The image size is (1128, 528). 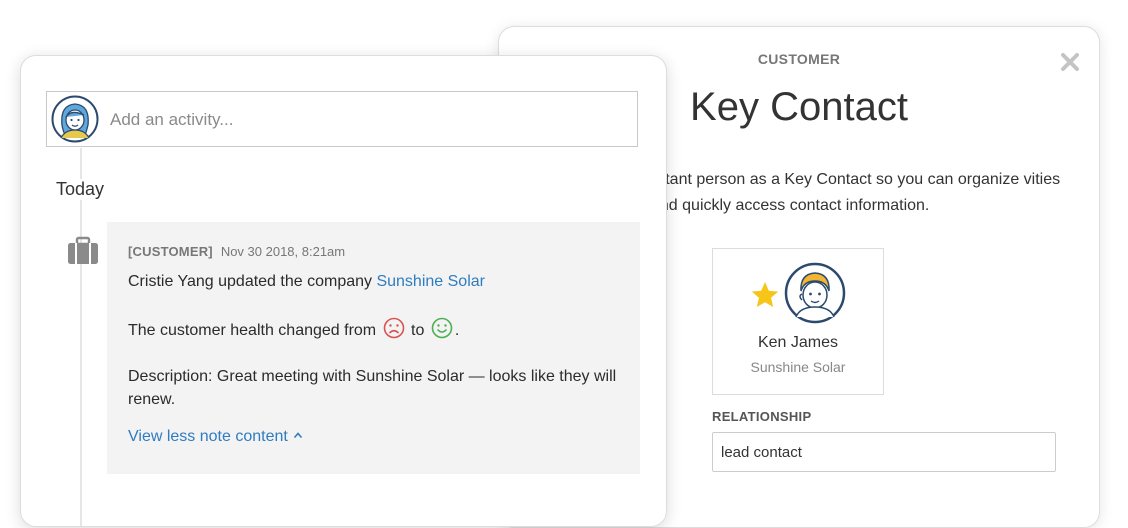 I want to click on chevron-up-icon, so click(x=298, y=432).